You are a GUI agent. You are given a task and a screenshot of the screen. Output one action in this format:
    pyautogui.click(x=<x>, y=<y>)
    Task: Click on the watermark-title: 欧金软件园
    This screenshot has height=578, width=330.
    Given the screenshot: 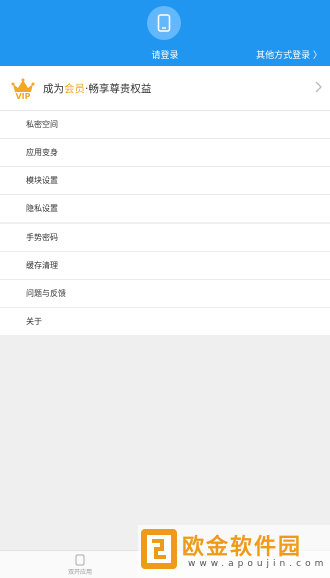 What is the action you would take?
    pyautogui.click(x=242, y=547)
    